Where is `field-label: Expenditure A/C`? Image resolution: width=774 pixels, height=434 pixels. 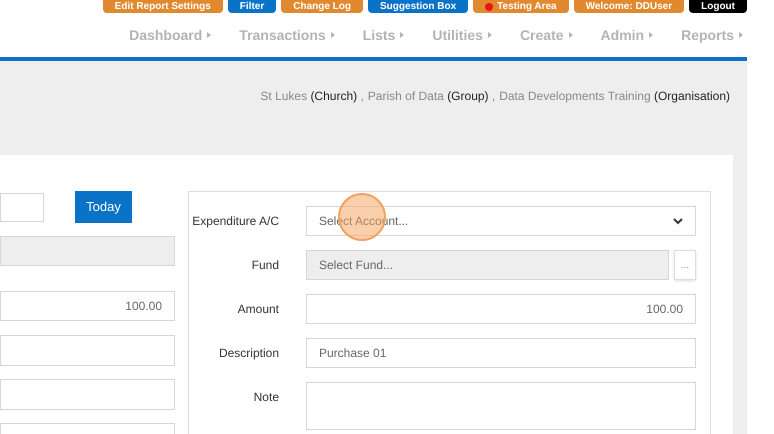 field-label: Expenditure A/C is located at coordinates (235, 221).